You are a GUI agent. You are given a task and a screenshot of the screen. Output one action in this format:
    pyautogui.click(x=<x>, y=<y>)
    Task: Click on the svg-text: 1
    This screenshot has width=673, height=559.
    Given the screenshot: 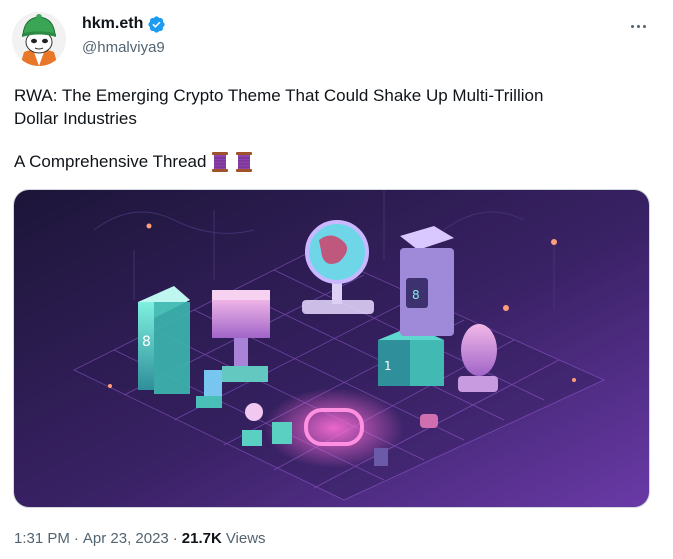 What is the action you would take?
    pyautogui.click(x=388, y=366)
    